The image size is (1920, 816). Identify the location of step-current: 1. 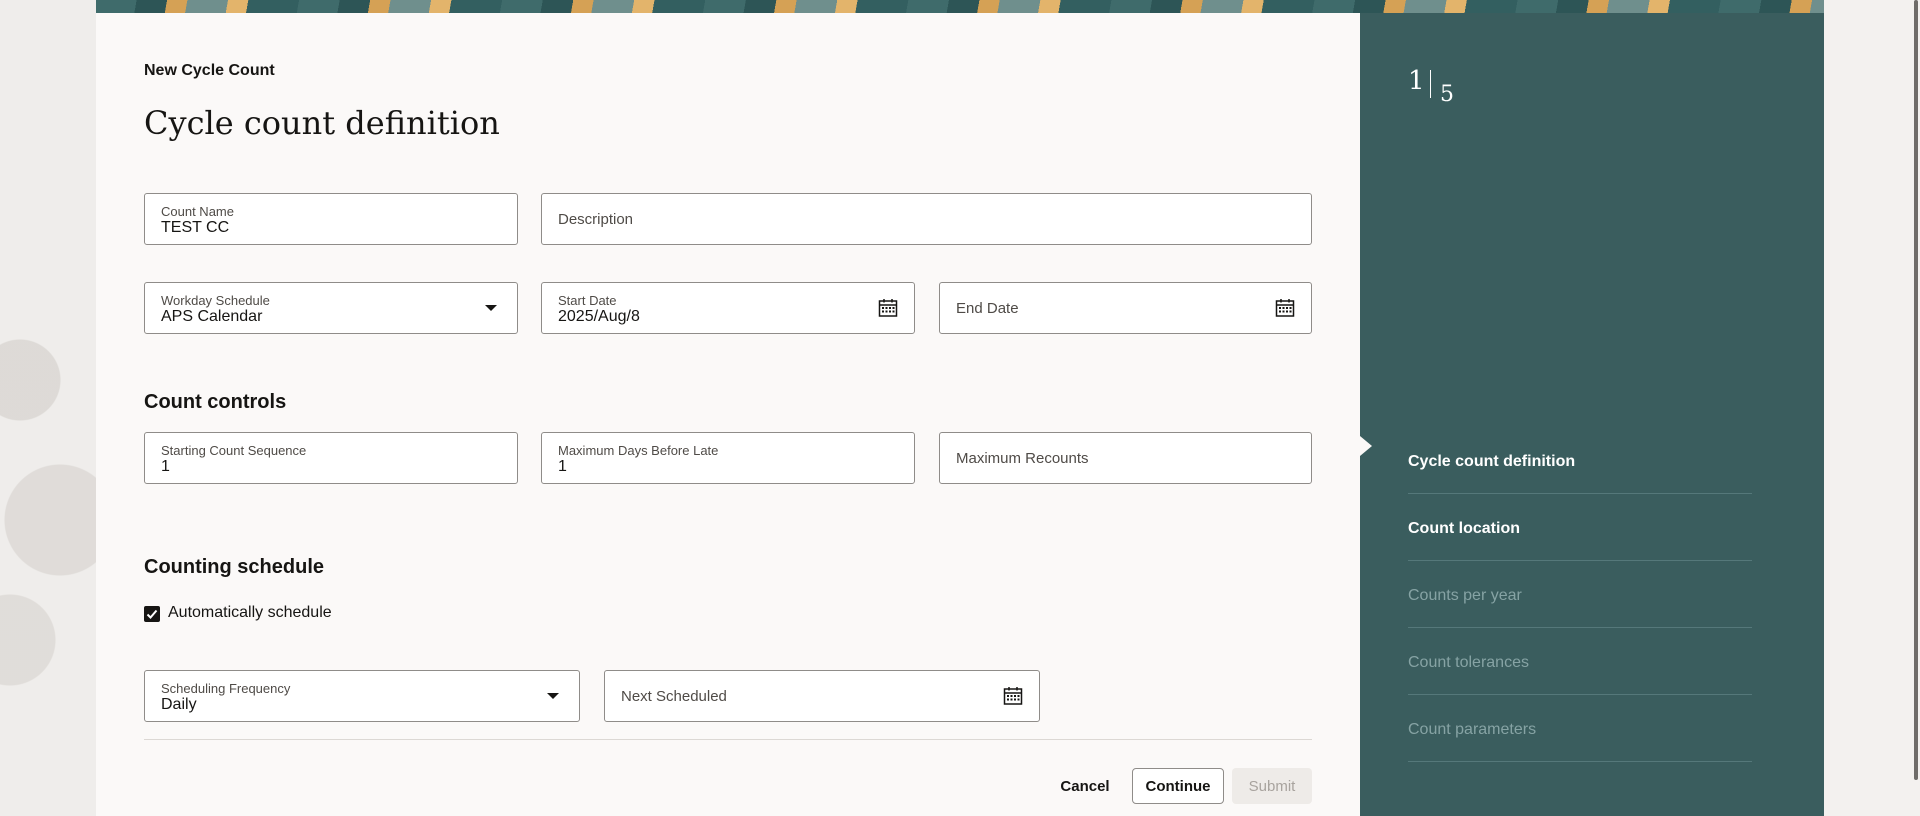
(1416, 81).